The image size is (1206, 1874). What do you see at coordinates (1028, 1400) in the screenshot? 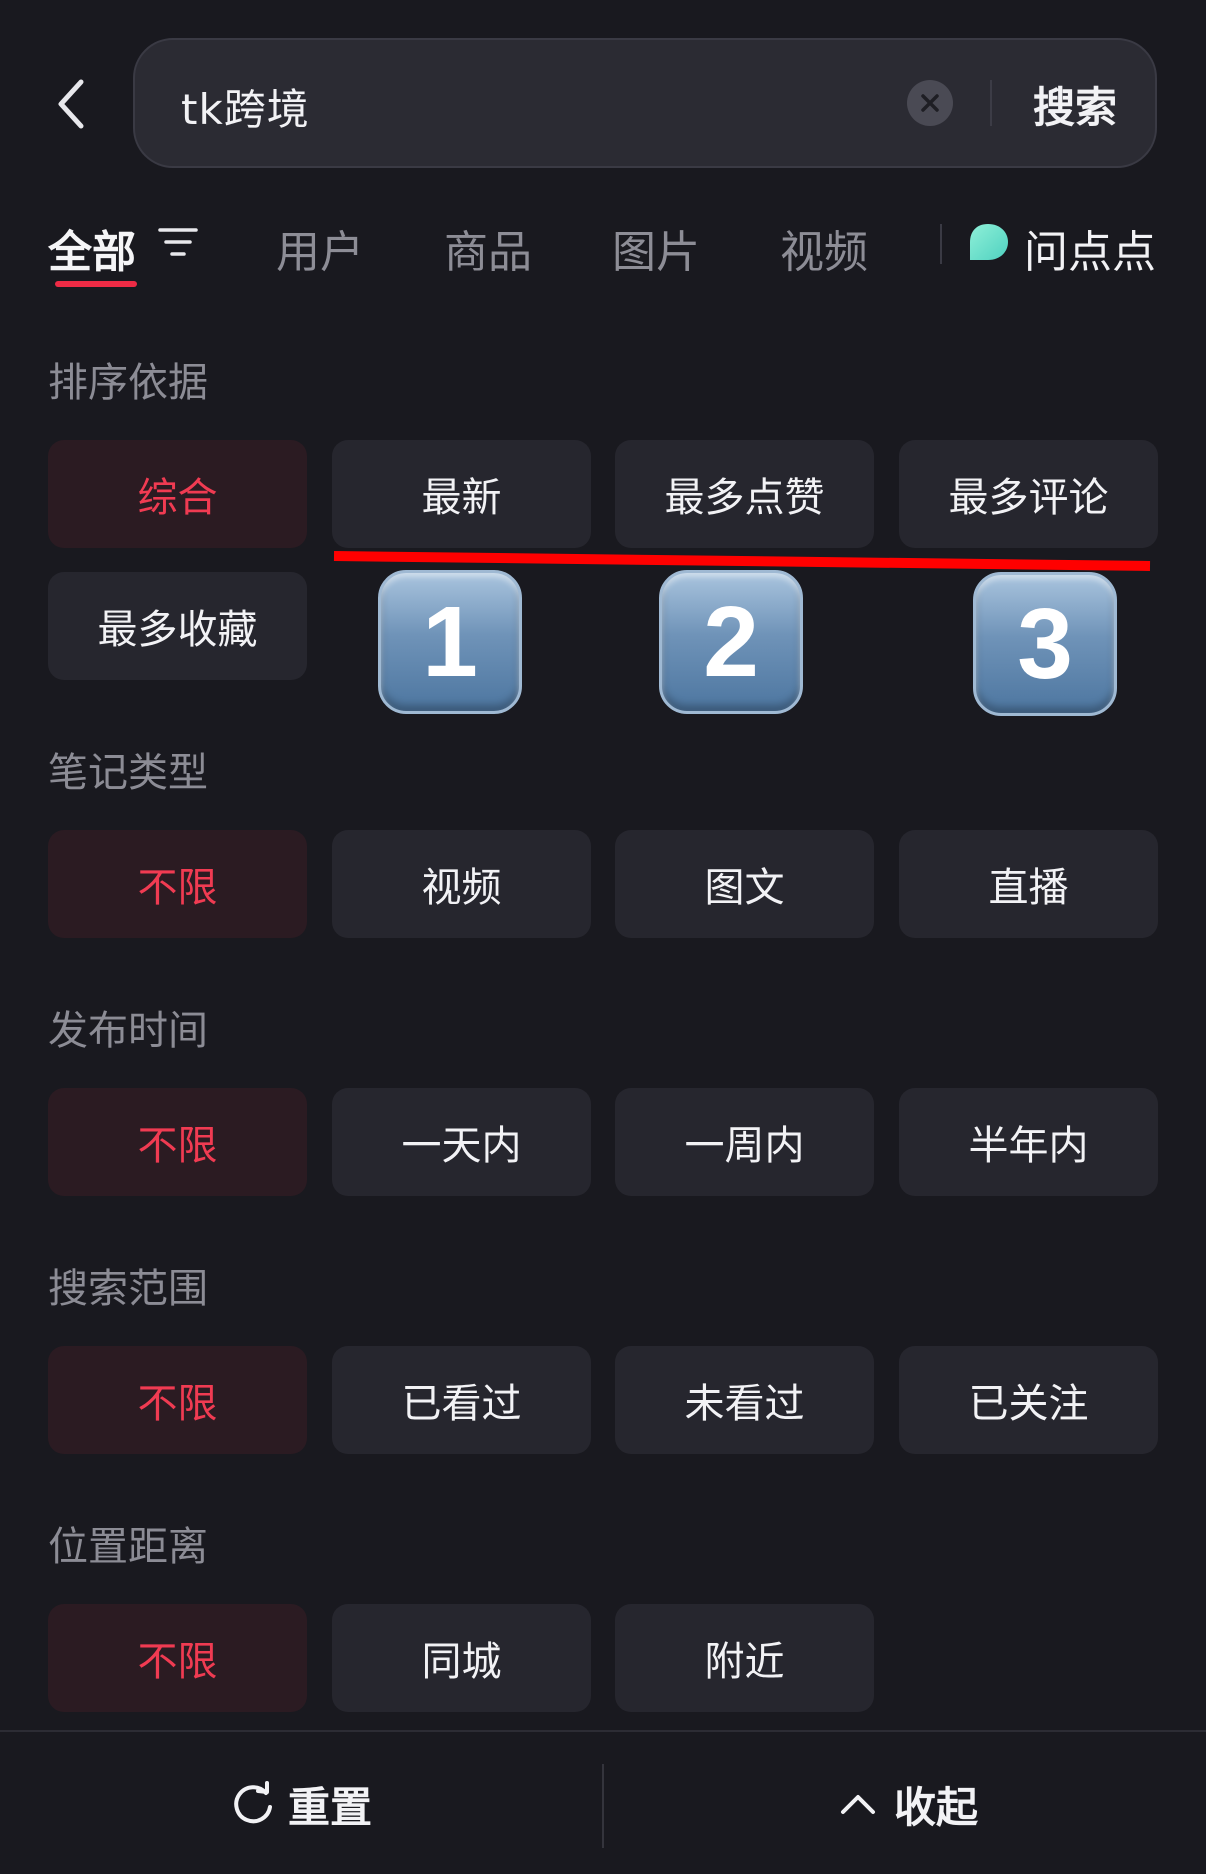
I see `scope-option-following: 已关注` at bounding box center [1028, 1400].